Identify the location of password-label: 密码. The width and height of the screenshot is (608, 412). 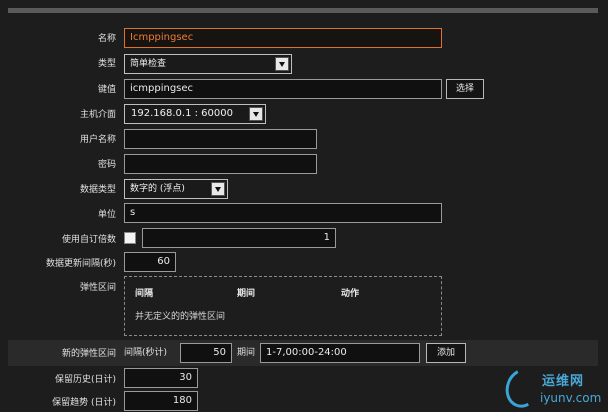
(106, 165).